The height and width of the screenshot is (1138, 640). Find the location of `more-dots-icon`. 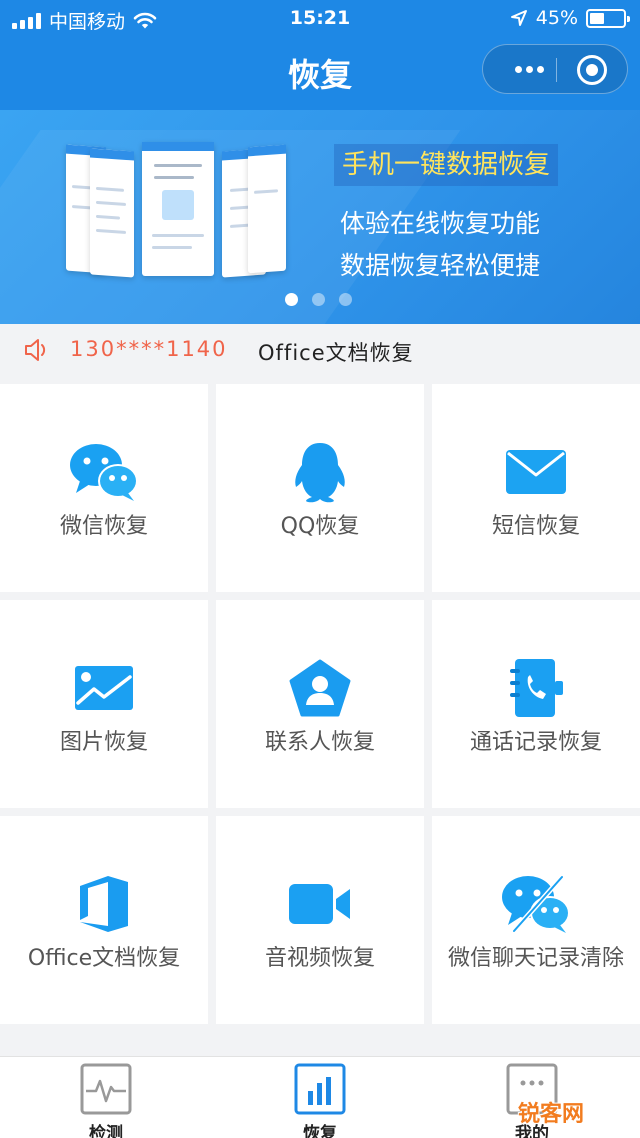

more-dots-icon is located at coordinates (529, 69).